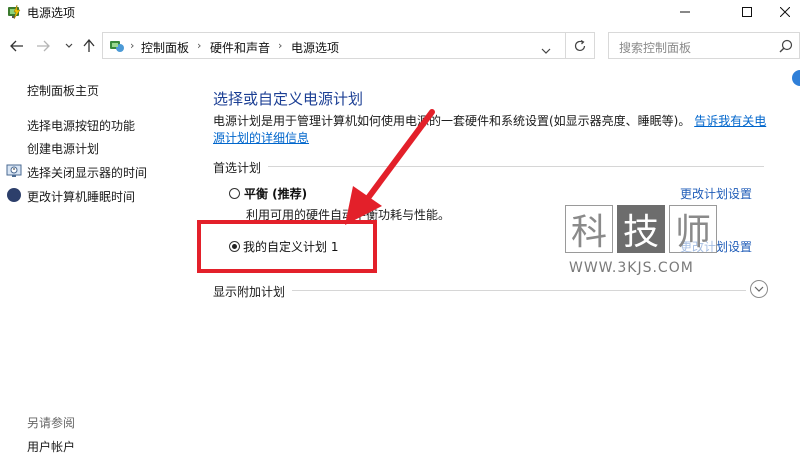 This screenshot has width=800, height=462. I want to click on sidebar-link-create-plan: 创建电源计划, so click(63, 148).